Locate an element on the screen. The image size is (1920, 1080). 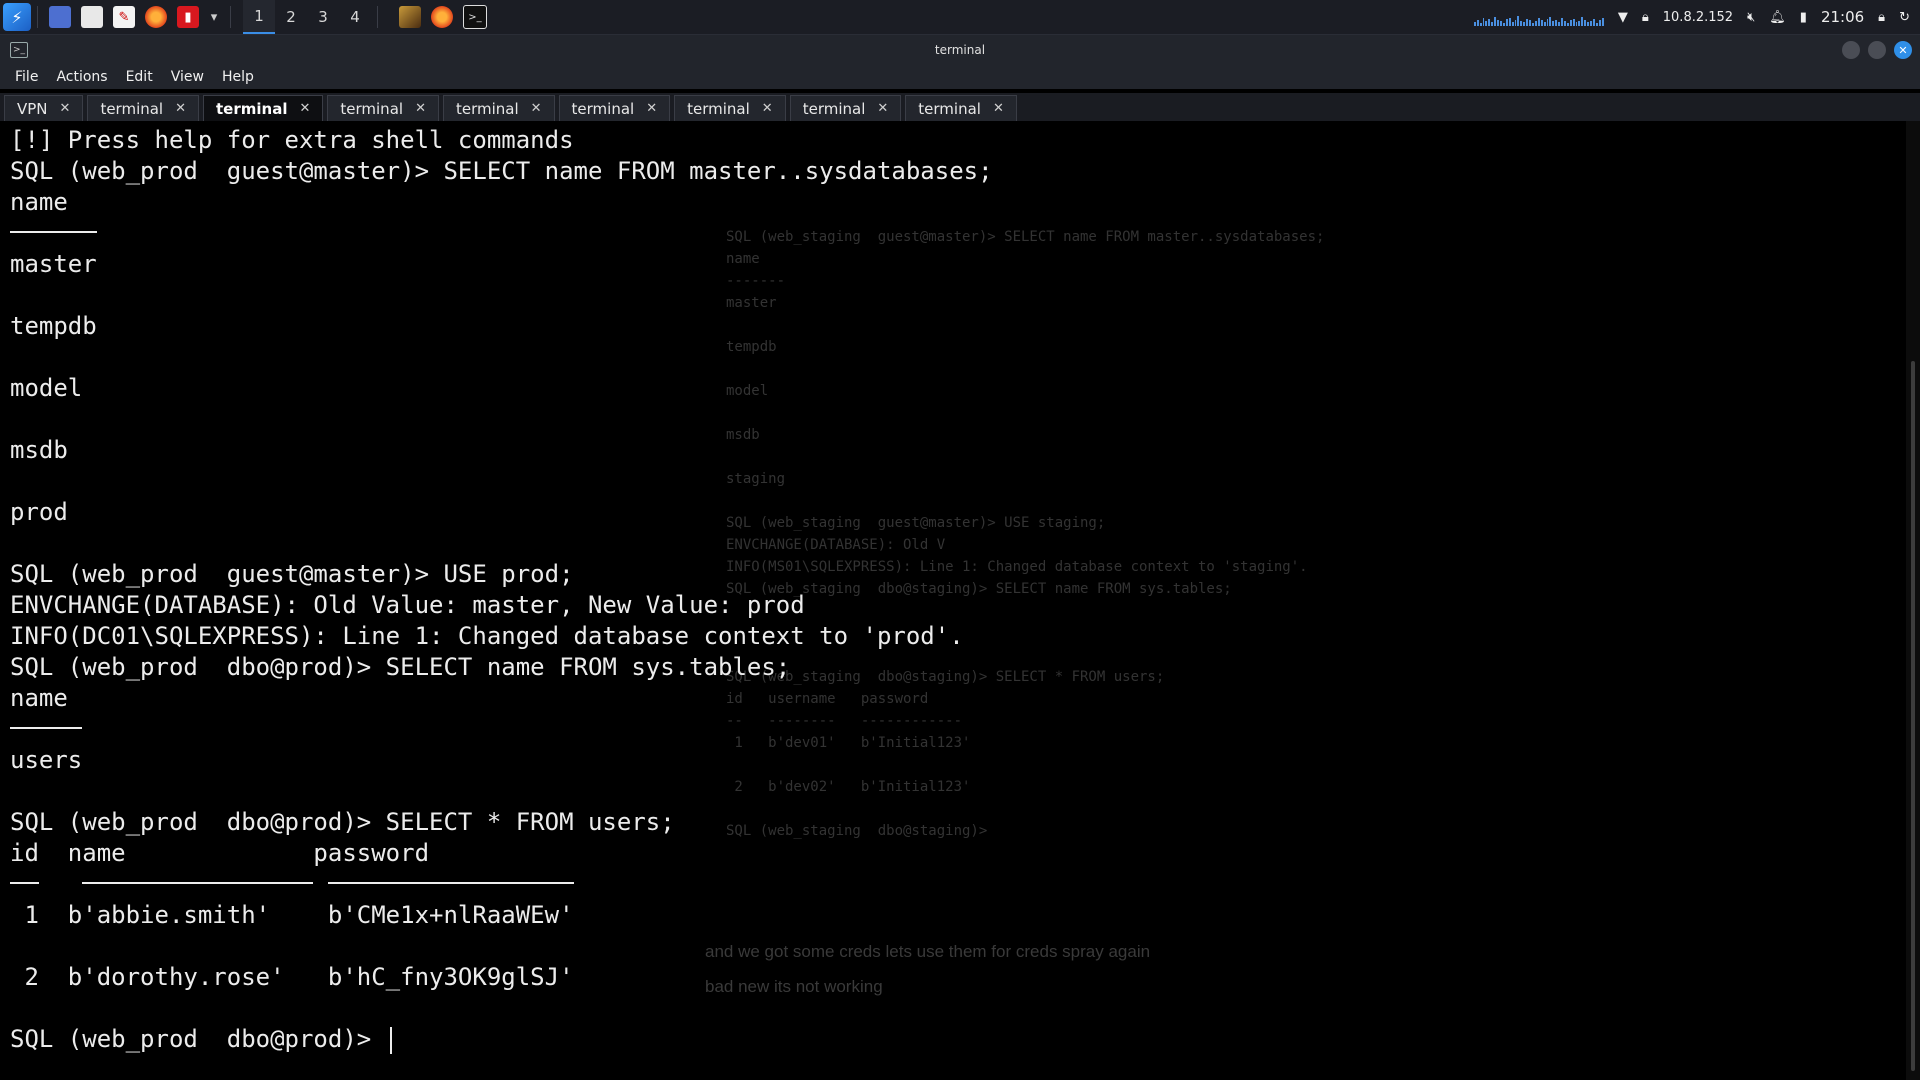
file-manager-icon is located at coordinates (92, 17).